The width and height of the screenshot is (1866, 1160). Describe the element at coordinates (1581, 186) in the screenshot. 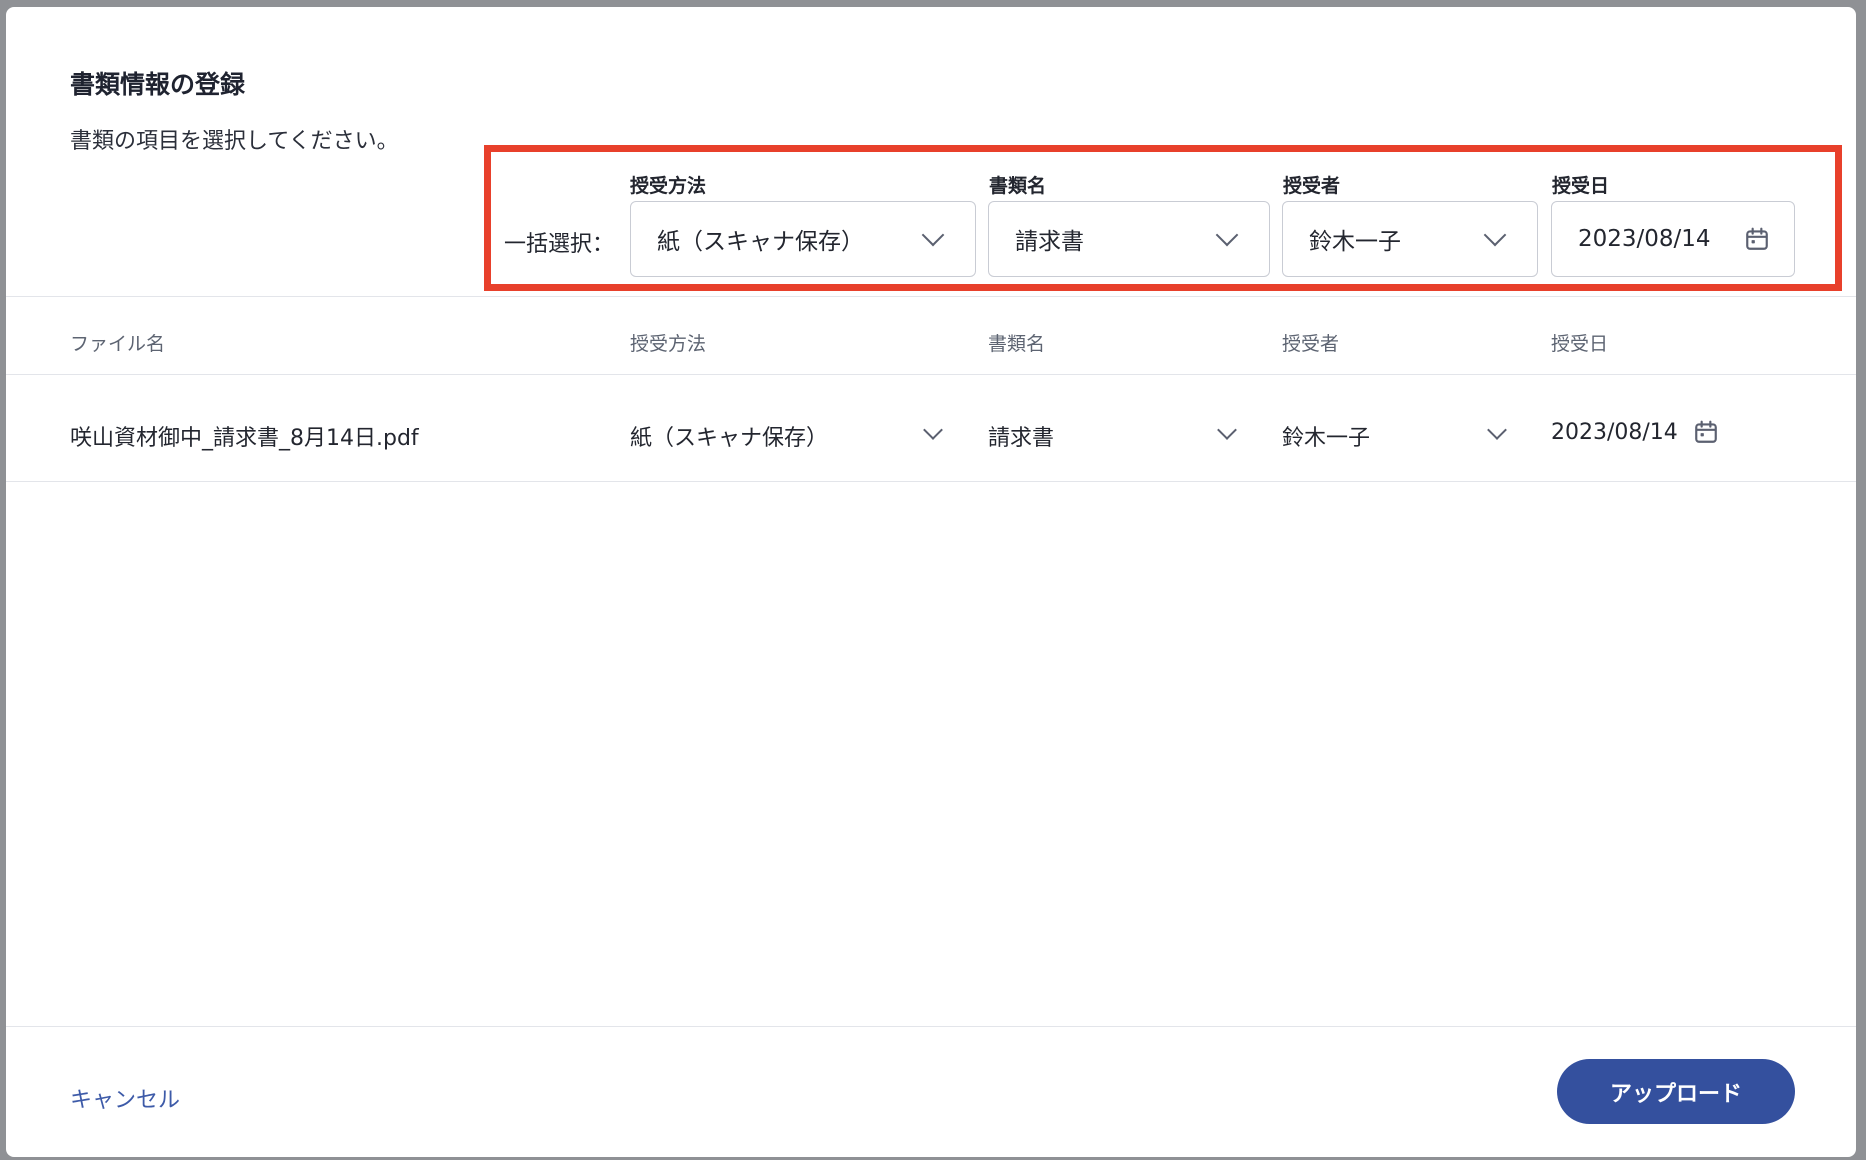

I see `bulk-date-caption: 授受日` at that location.